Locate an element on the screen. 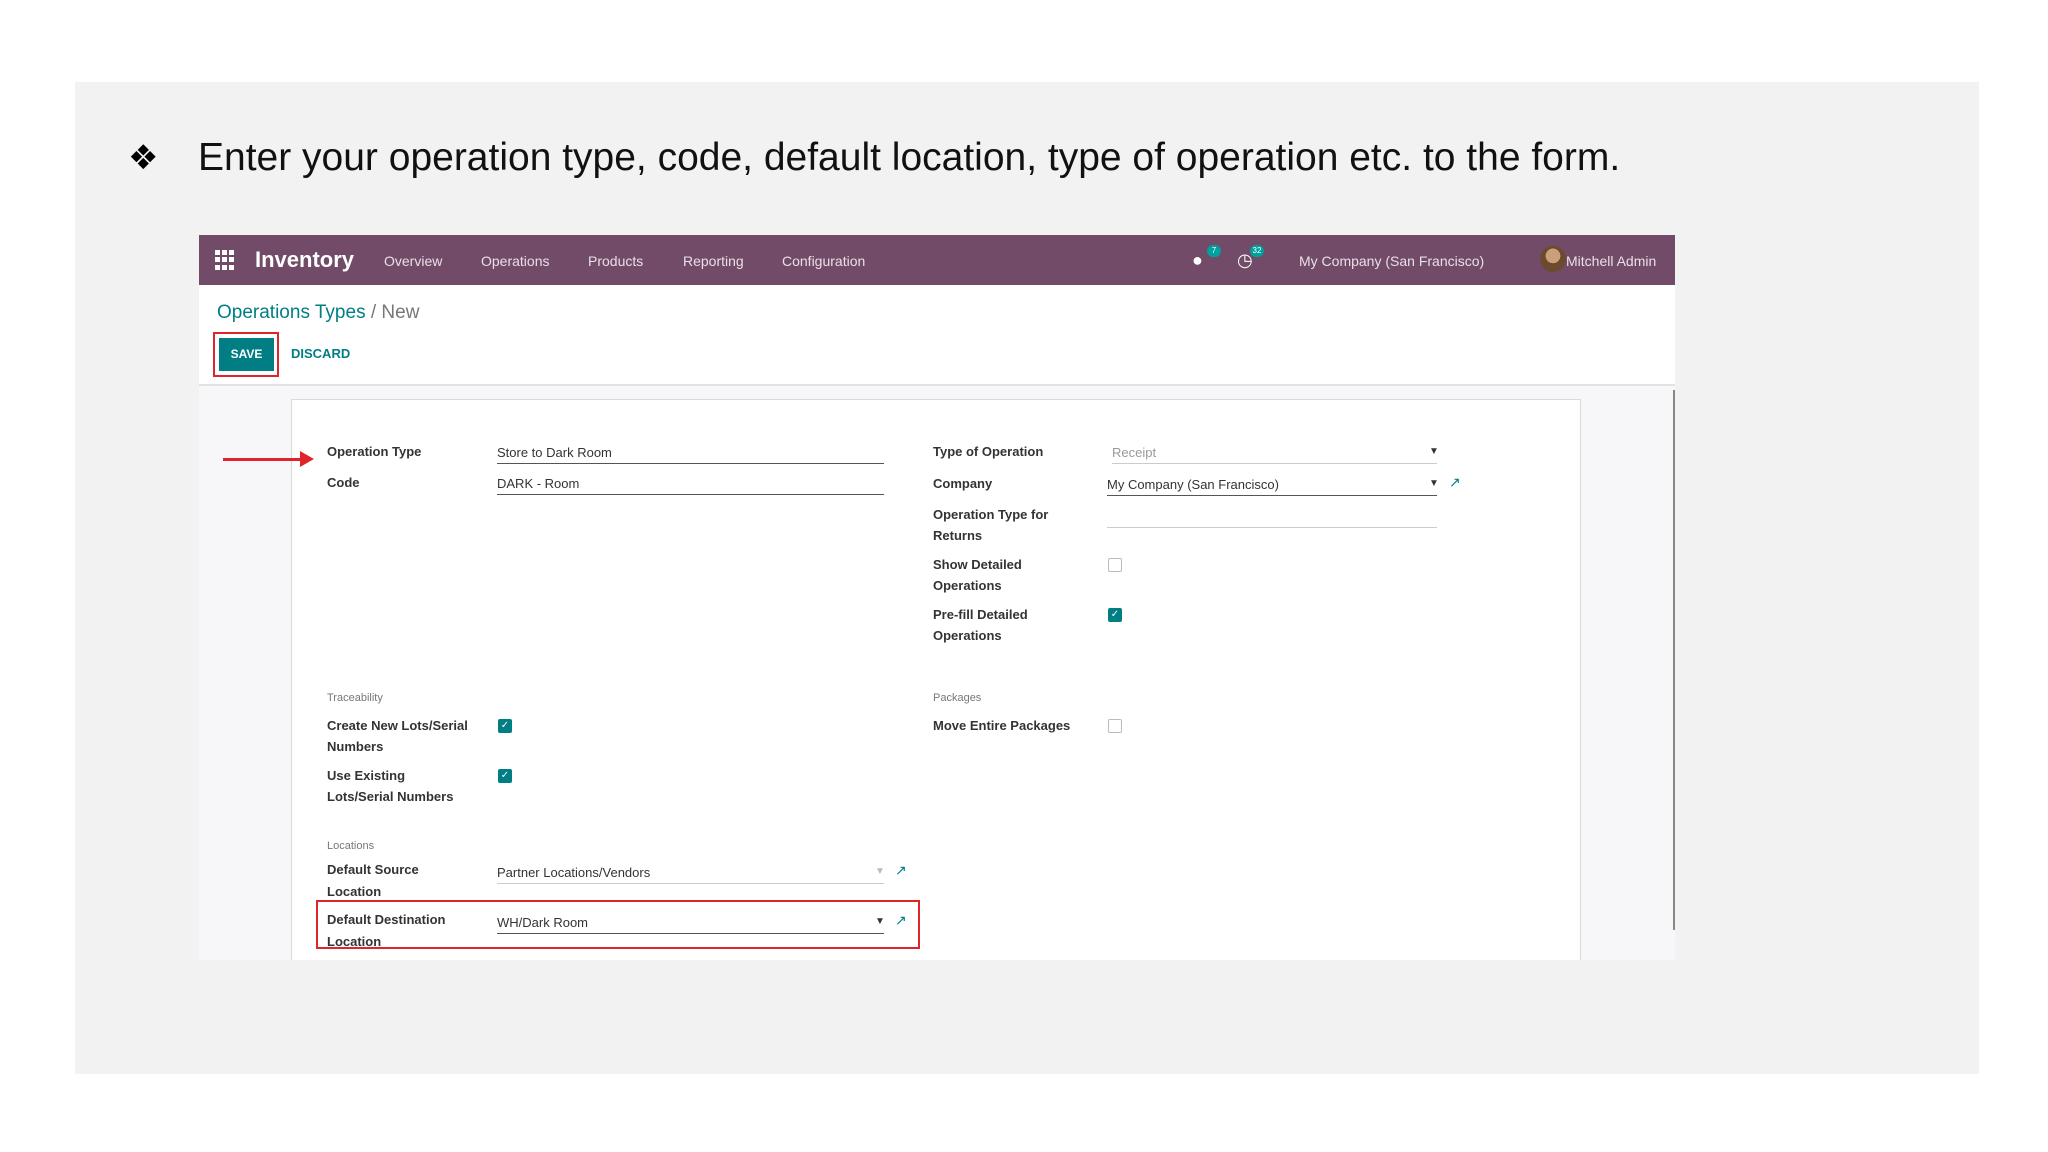 The image size is (2048, 1152). operation-type-underline is located at coordinates (690, 463).